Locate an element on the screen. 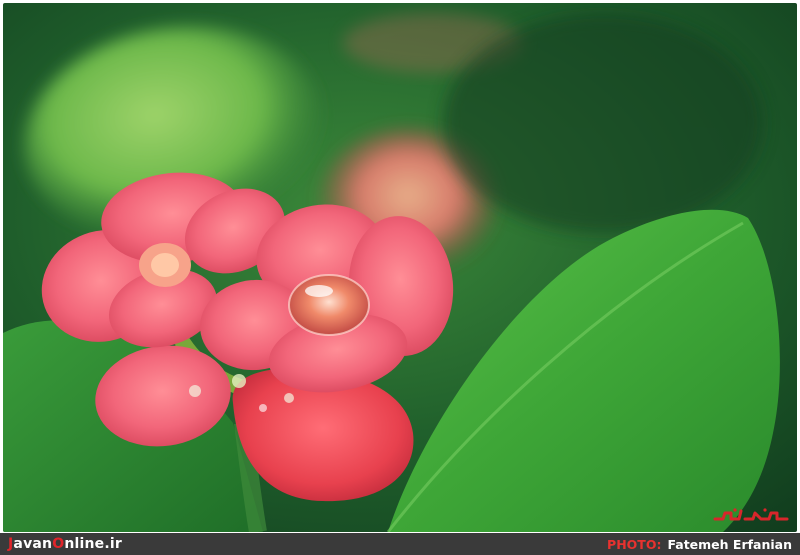  site-name-avan: avan is located at coordinates (33, 544).